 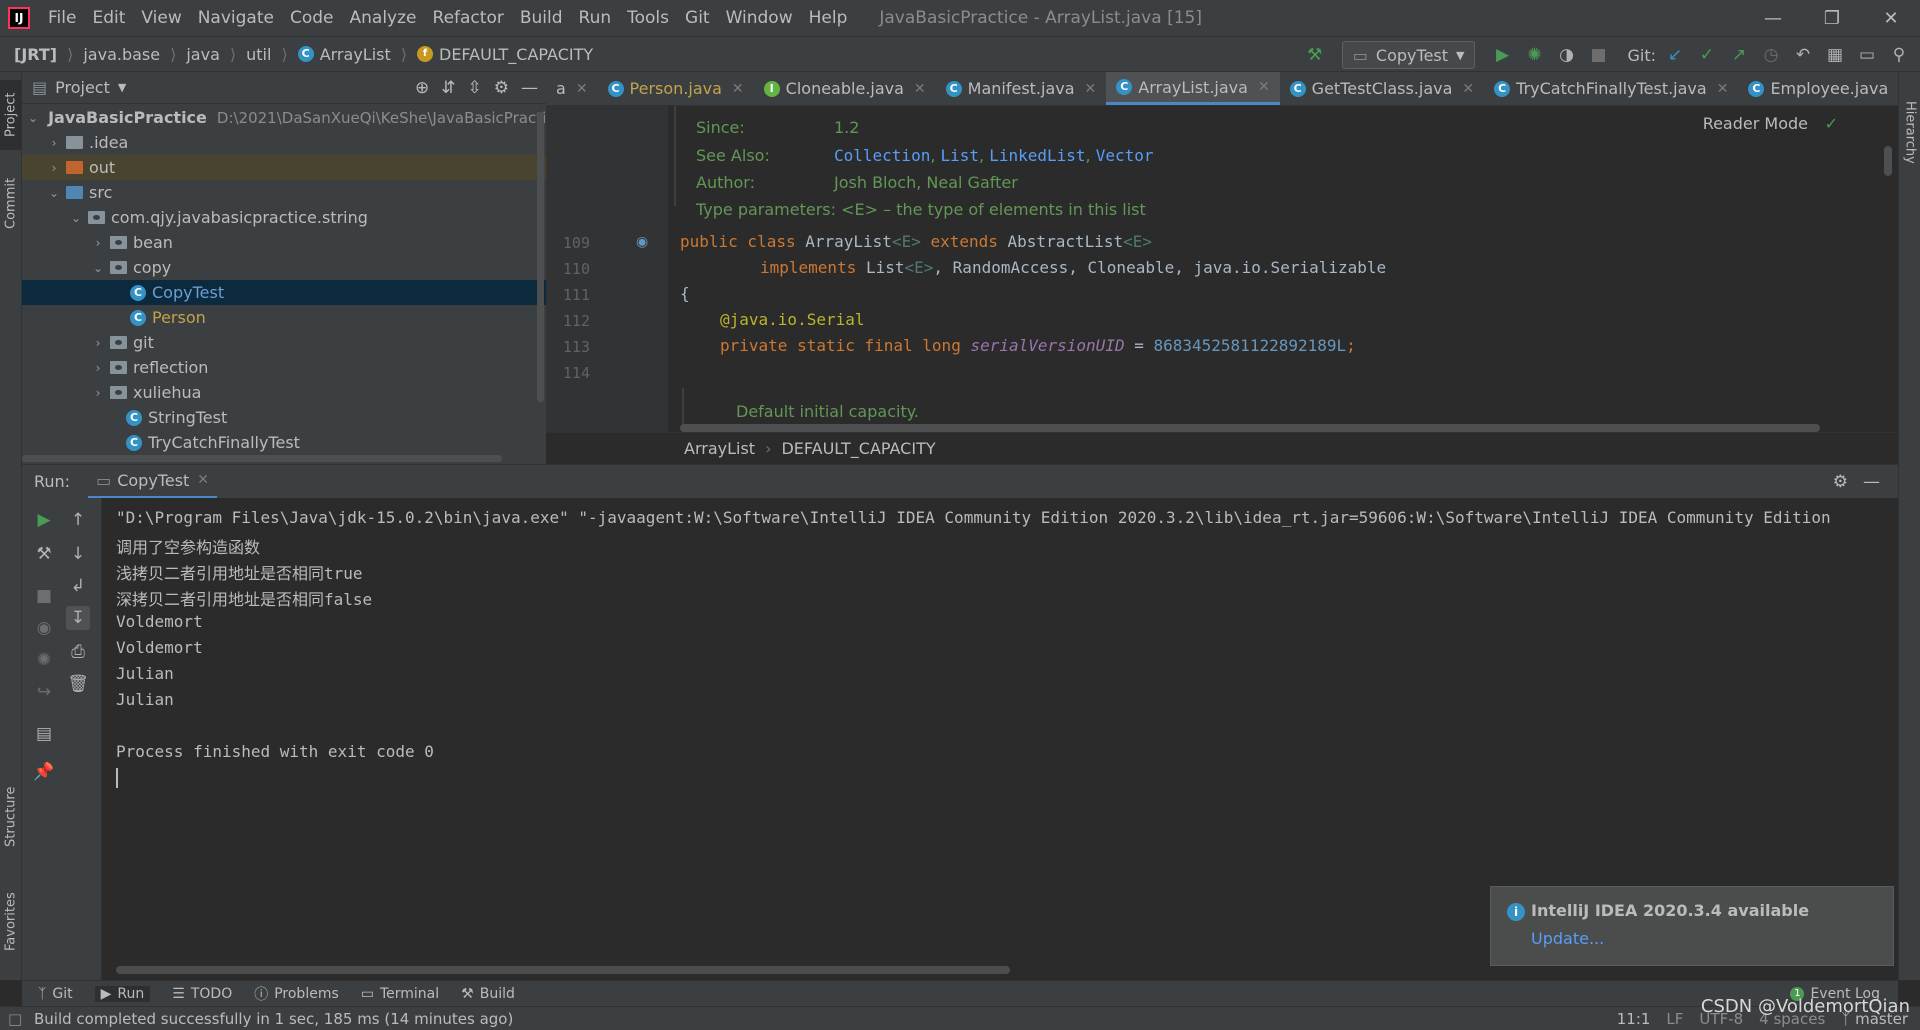 I want to click on tree-item-out: › out, so click(x=284, y=167).